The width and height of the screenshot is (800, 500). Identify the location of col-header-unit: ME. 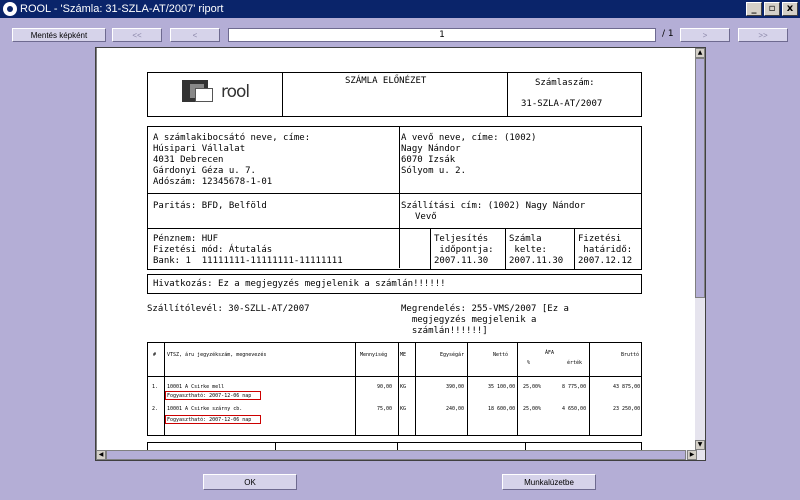
(403, 355).